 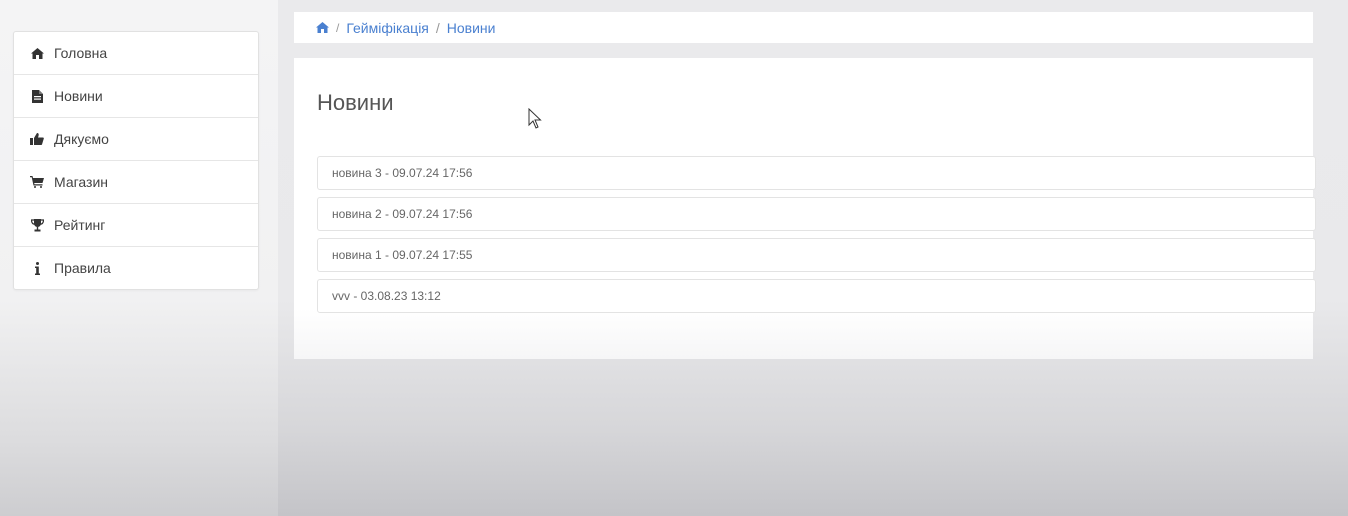 What do you see at coordinates (471, 28) in the screenshot?
I see `breadcrumb-link-news: Новини` at bounding box center [471, 28].